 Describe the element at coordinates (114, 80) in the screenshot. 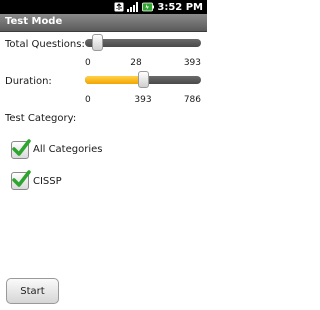

I see `slider-fill` at that location.